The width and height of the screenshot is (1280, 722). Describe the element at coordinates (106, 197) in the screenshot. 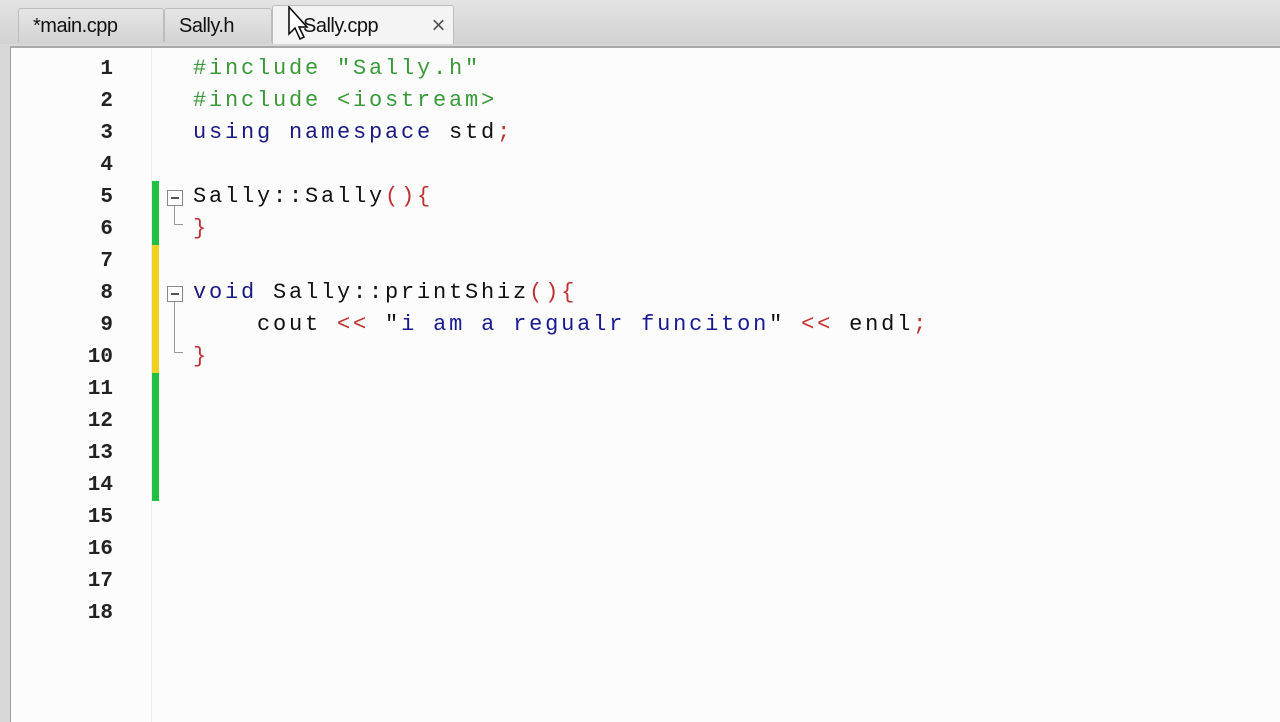

I see `line-number: 5` at that location.